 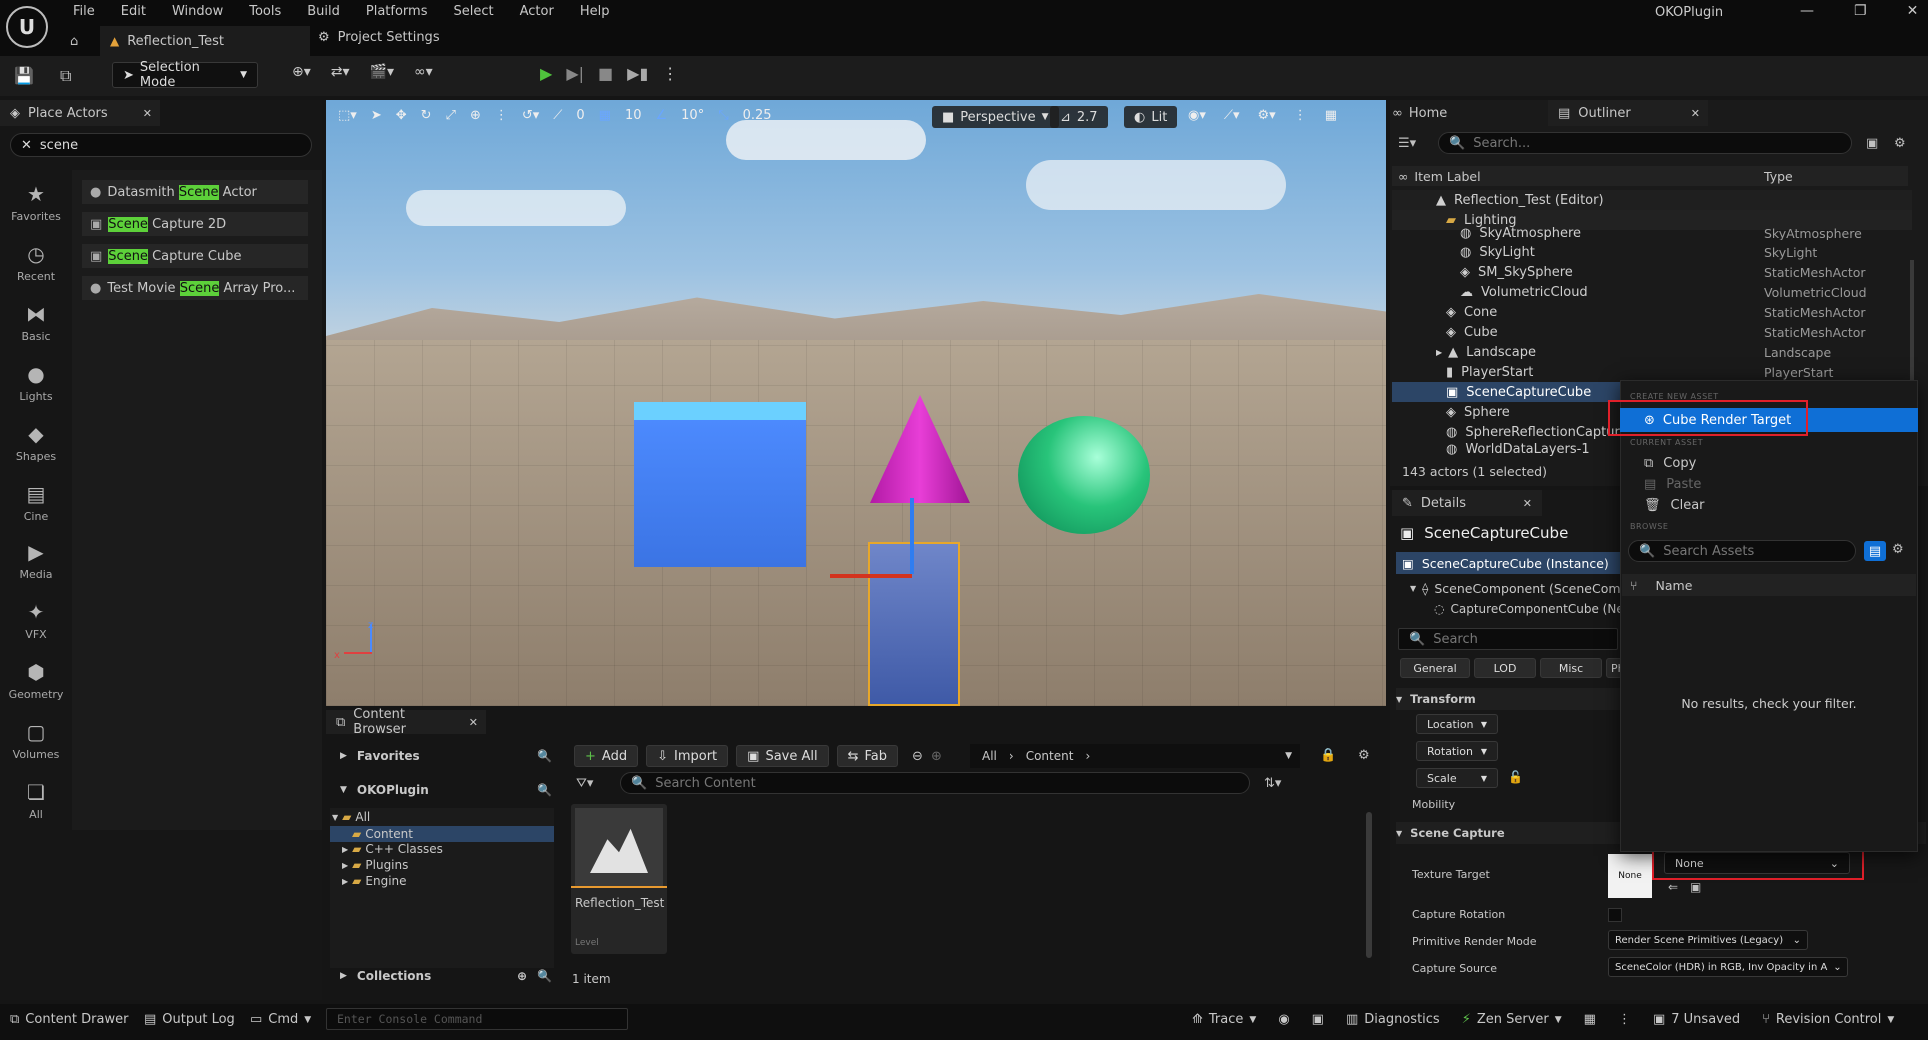 I want to click on actor-item: ▣ Scene Capture 2D, so click(x=195, y=224).